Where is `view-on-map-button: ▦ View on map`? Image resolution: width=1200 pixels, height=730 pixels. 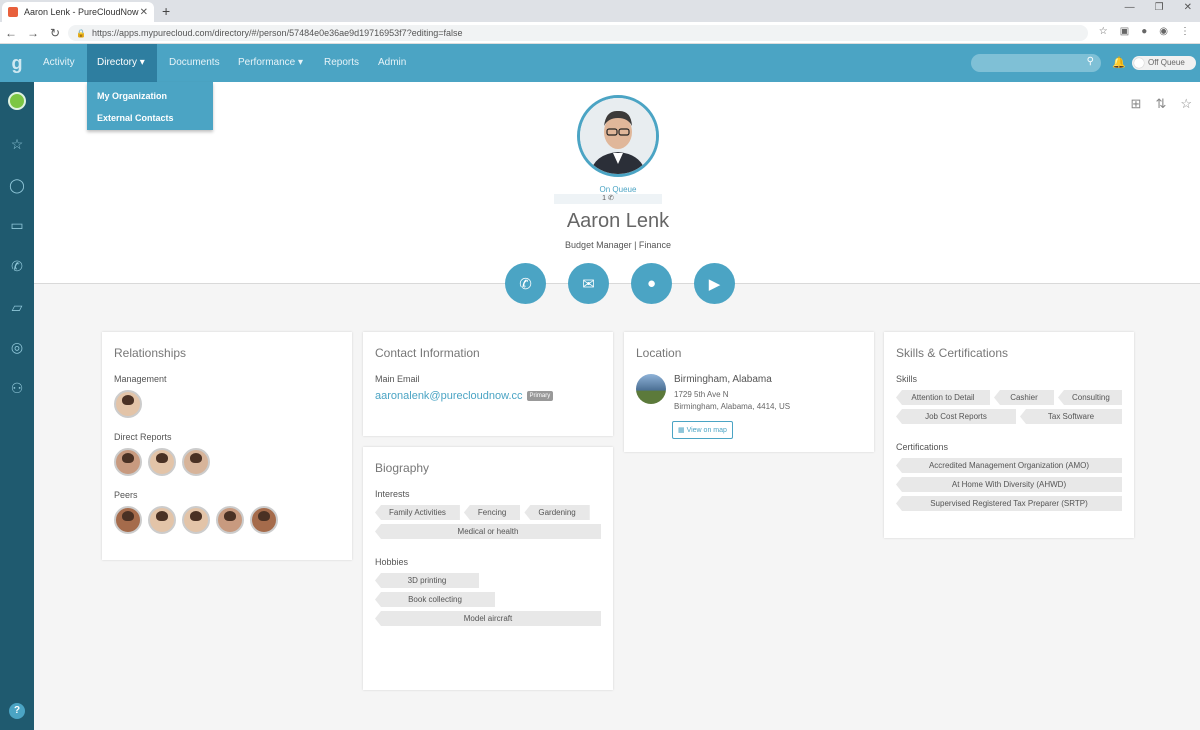
view-on-map-button: ▦ View on map is located at coordinates (702, 430).